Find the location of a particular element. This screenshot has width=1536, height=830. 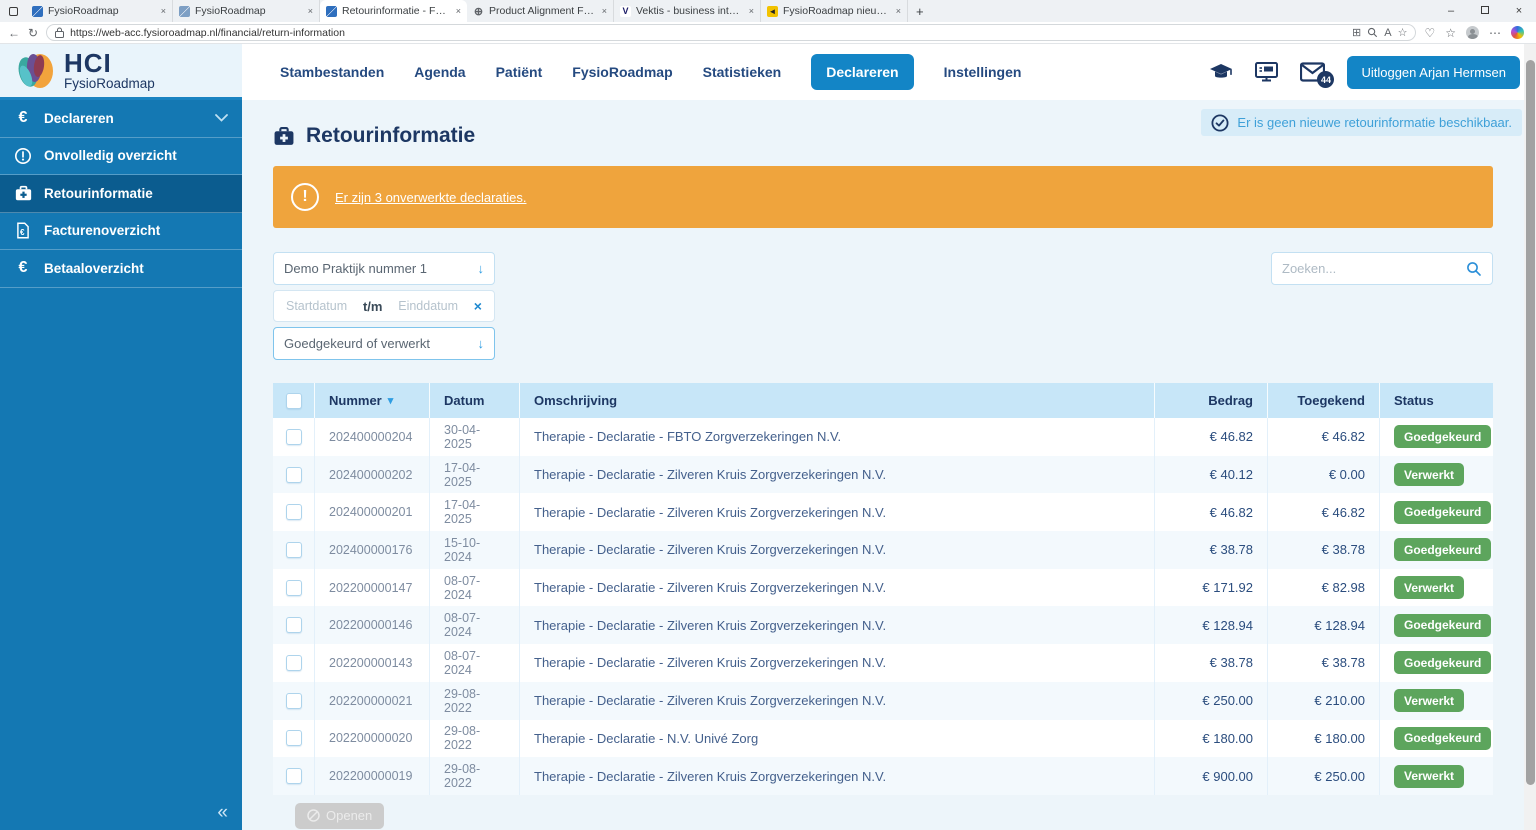

search-input is located at coordinates (1371, 268).